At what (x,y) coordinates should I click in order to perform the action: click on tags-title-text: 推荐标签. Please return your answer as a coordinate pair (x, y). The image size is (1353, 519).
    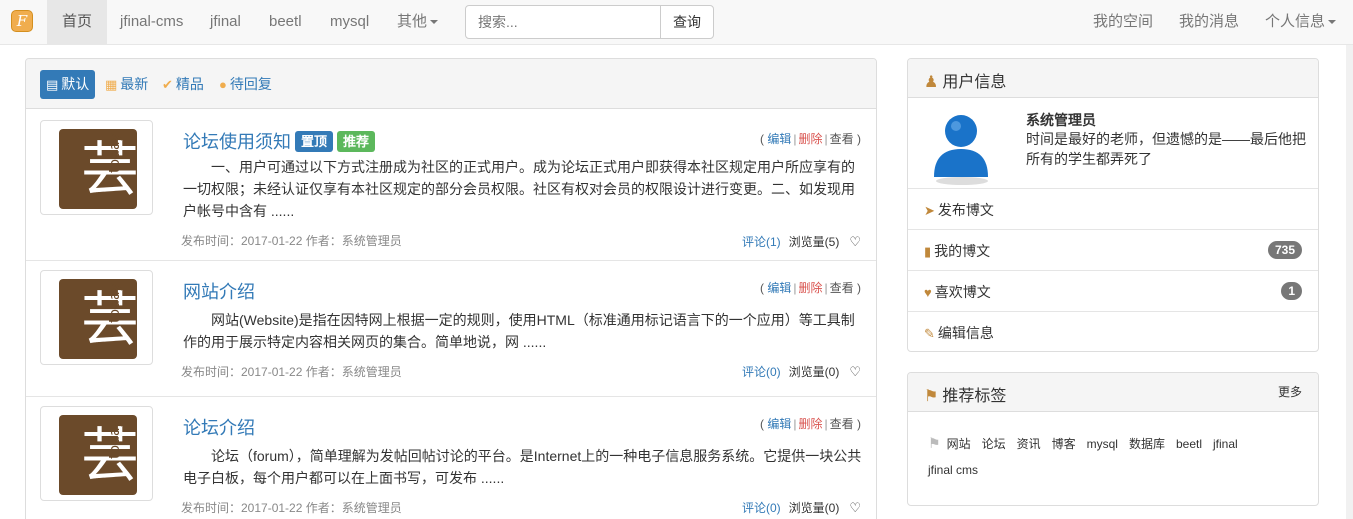
    Looking at the image, I should click on (974, 396).